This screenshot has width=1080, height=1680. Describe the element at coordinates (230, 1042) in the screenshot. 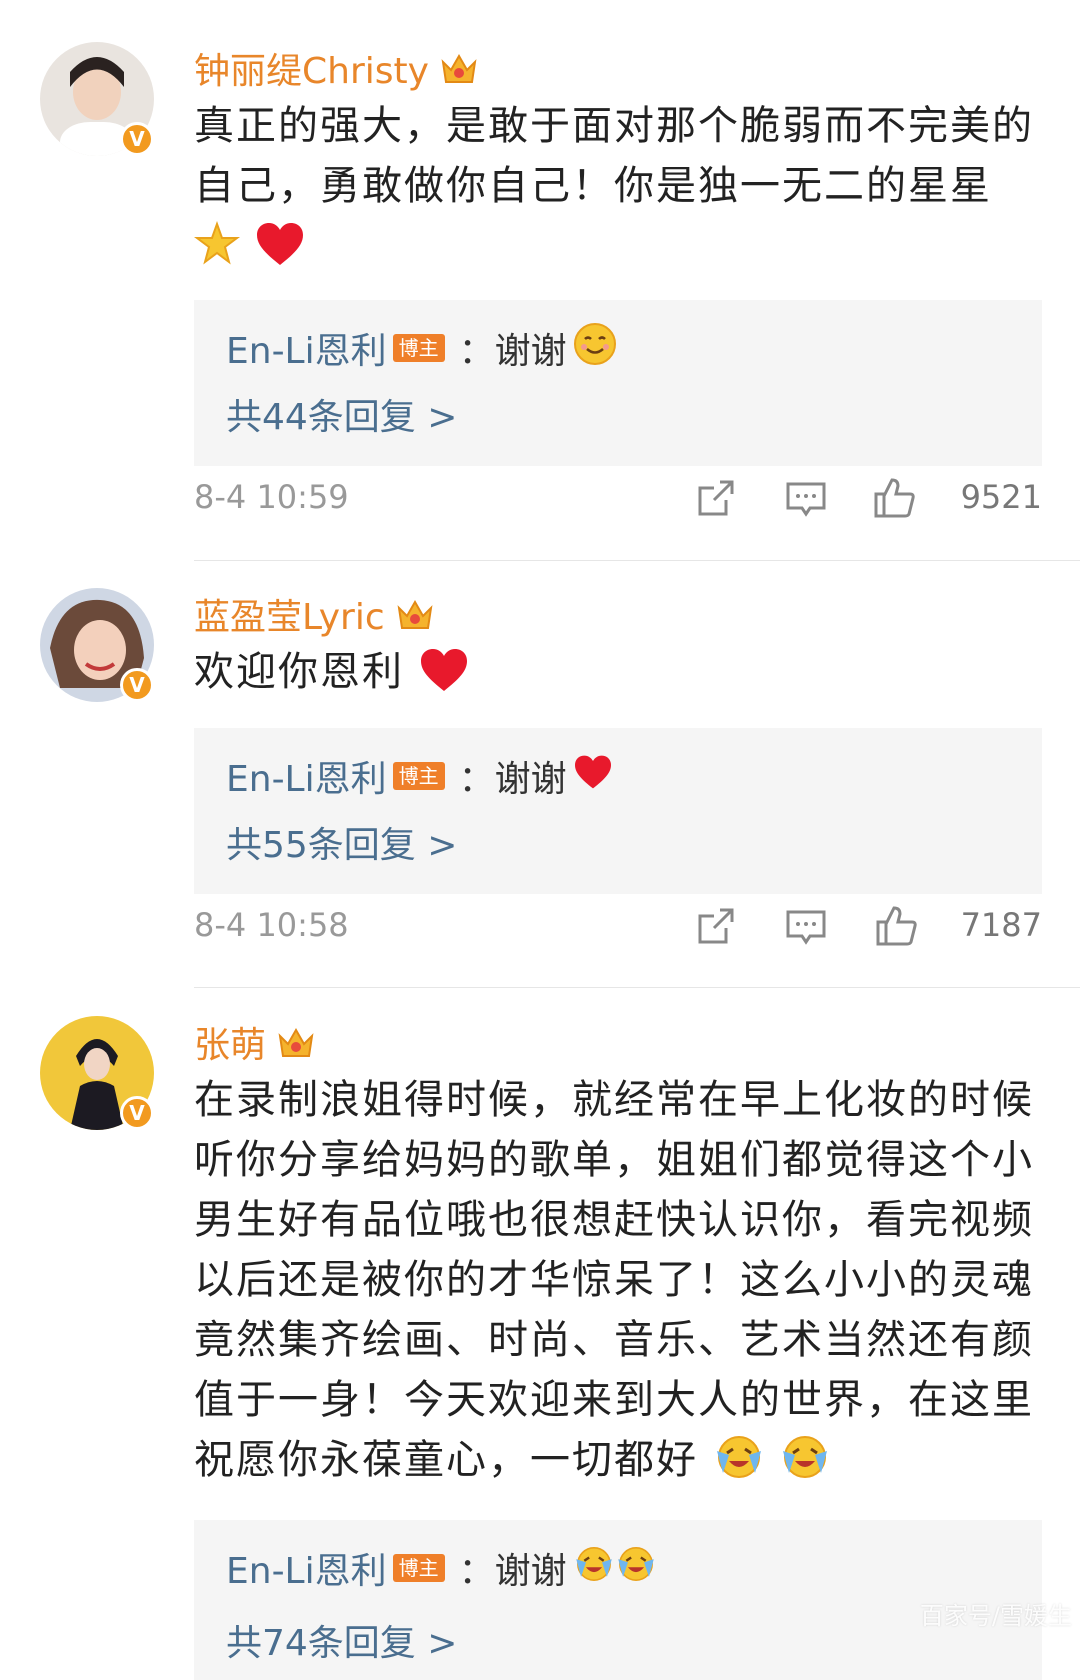

I see `author-name: 张萌` at that location.